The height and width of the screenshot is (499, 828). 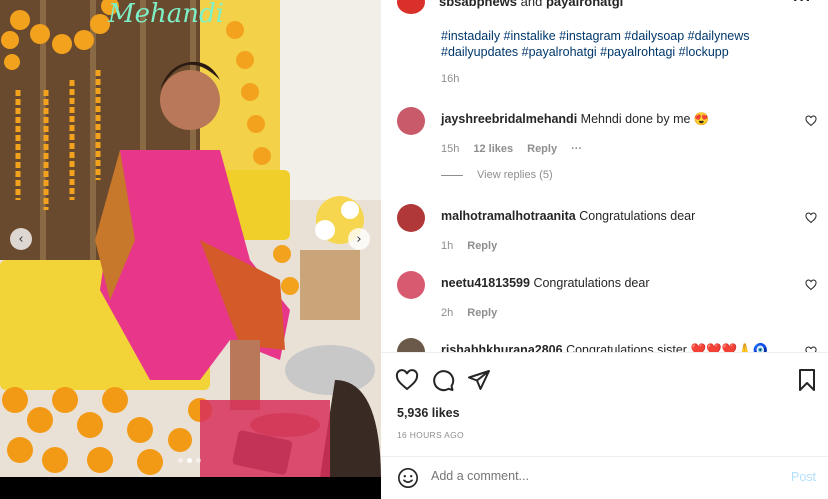 I want to click on previous-photo-button: ‹, so click(x=21, y=239).